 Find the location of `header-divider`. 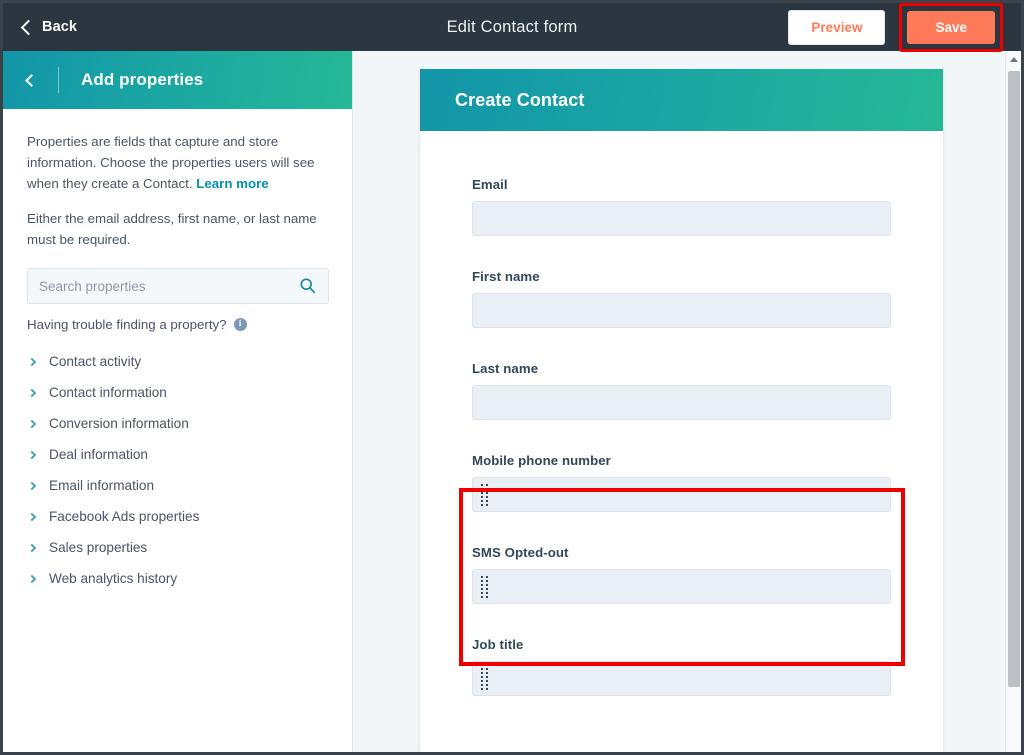

header-divider is located at coordinates (58, 80).